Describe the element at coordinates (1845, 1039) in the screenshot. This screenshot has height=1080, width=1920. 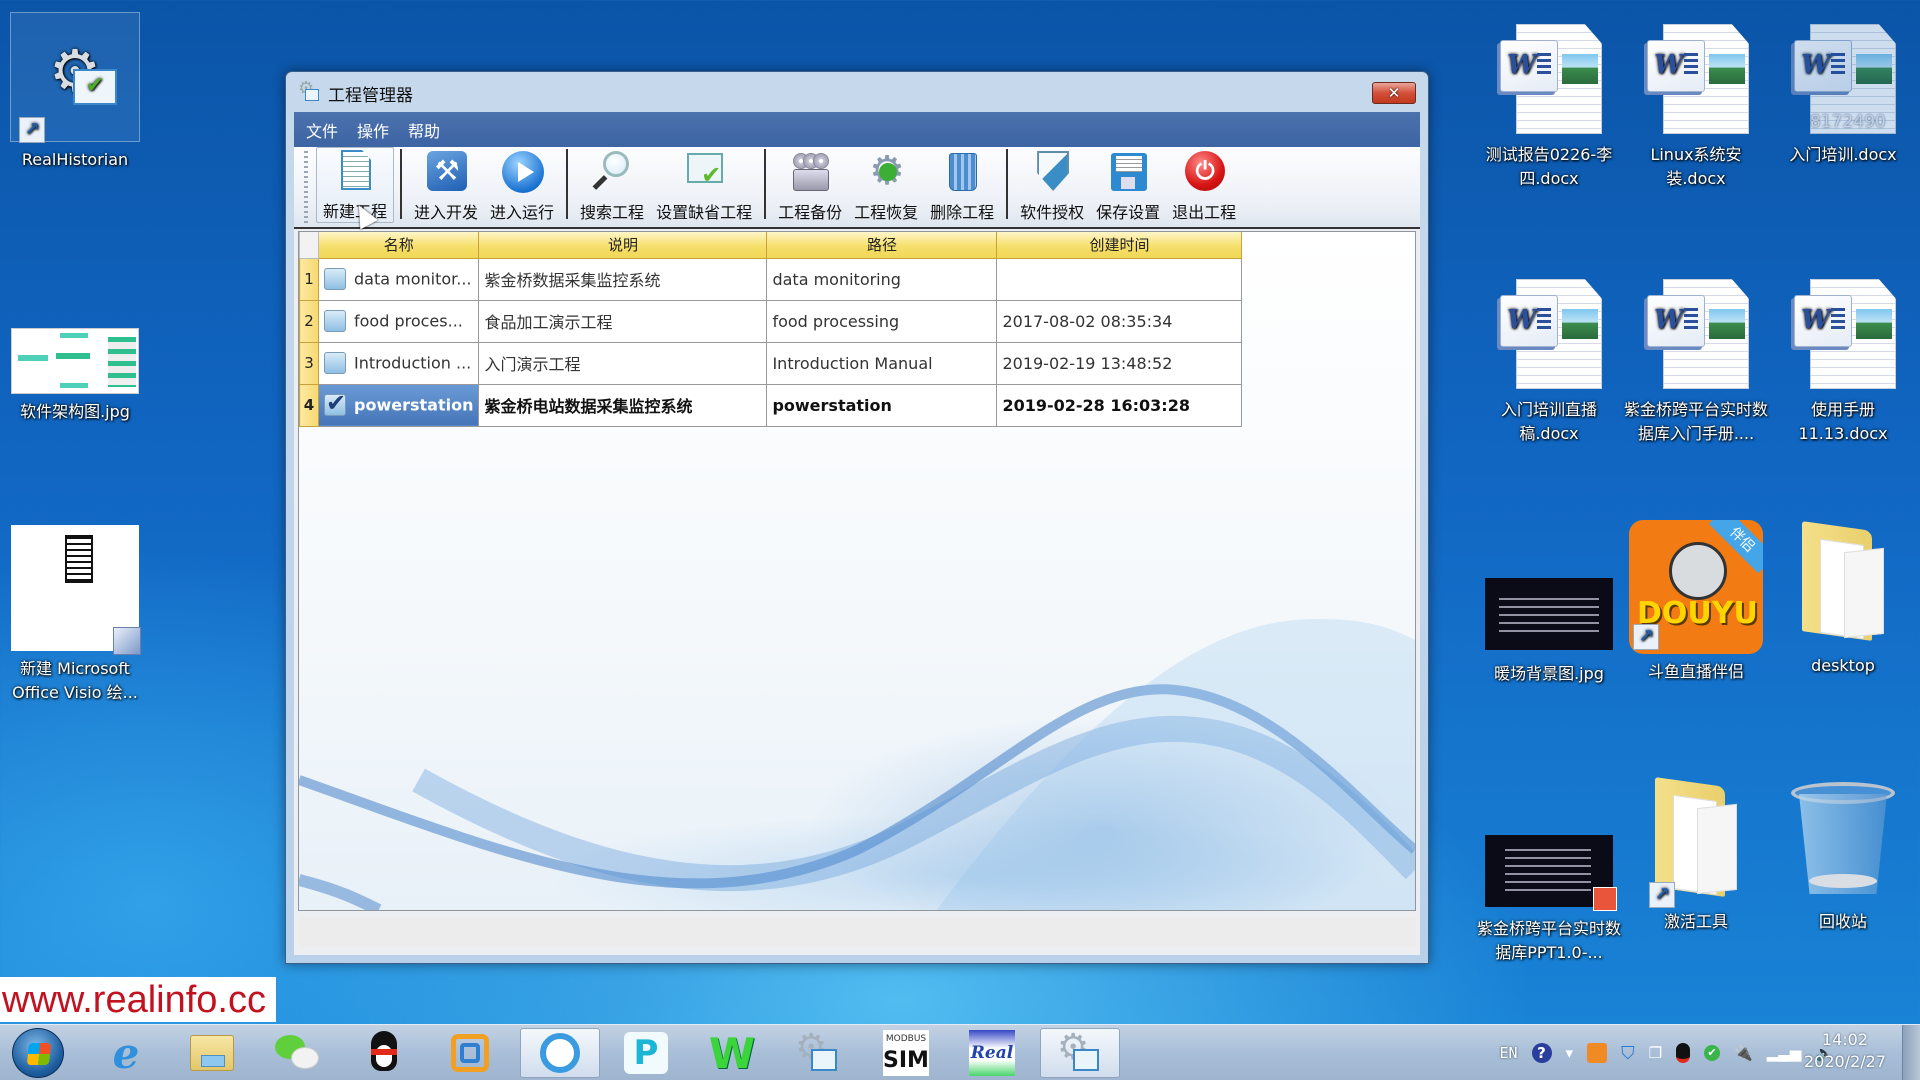
I see `clock-time: 14:02` at that location.